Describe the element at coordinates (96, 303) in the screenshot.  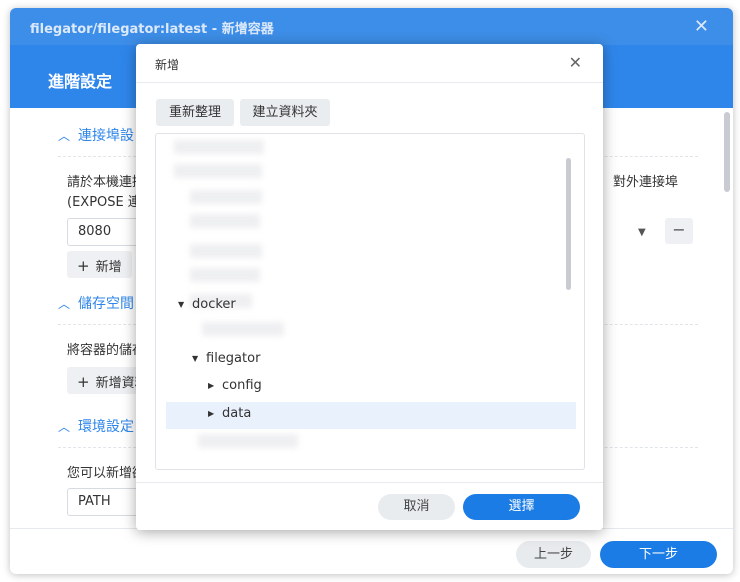
I see `section-header-storage: ︿ 儲存空間` at that location.